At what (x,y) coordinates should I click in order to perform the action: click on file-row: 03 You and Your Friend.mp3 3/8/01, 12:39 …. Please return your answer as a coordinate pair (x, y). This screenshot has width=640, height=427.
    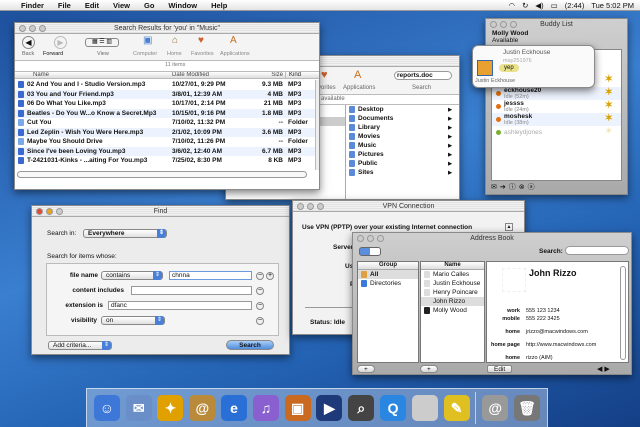
    Looking at the image, I should click on (165, 94).